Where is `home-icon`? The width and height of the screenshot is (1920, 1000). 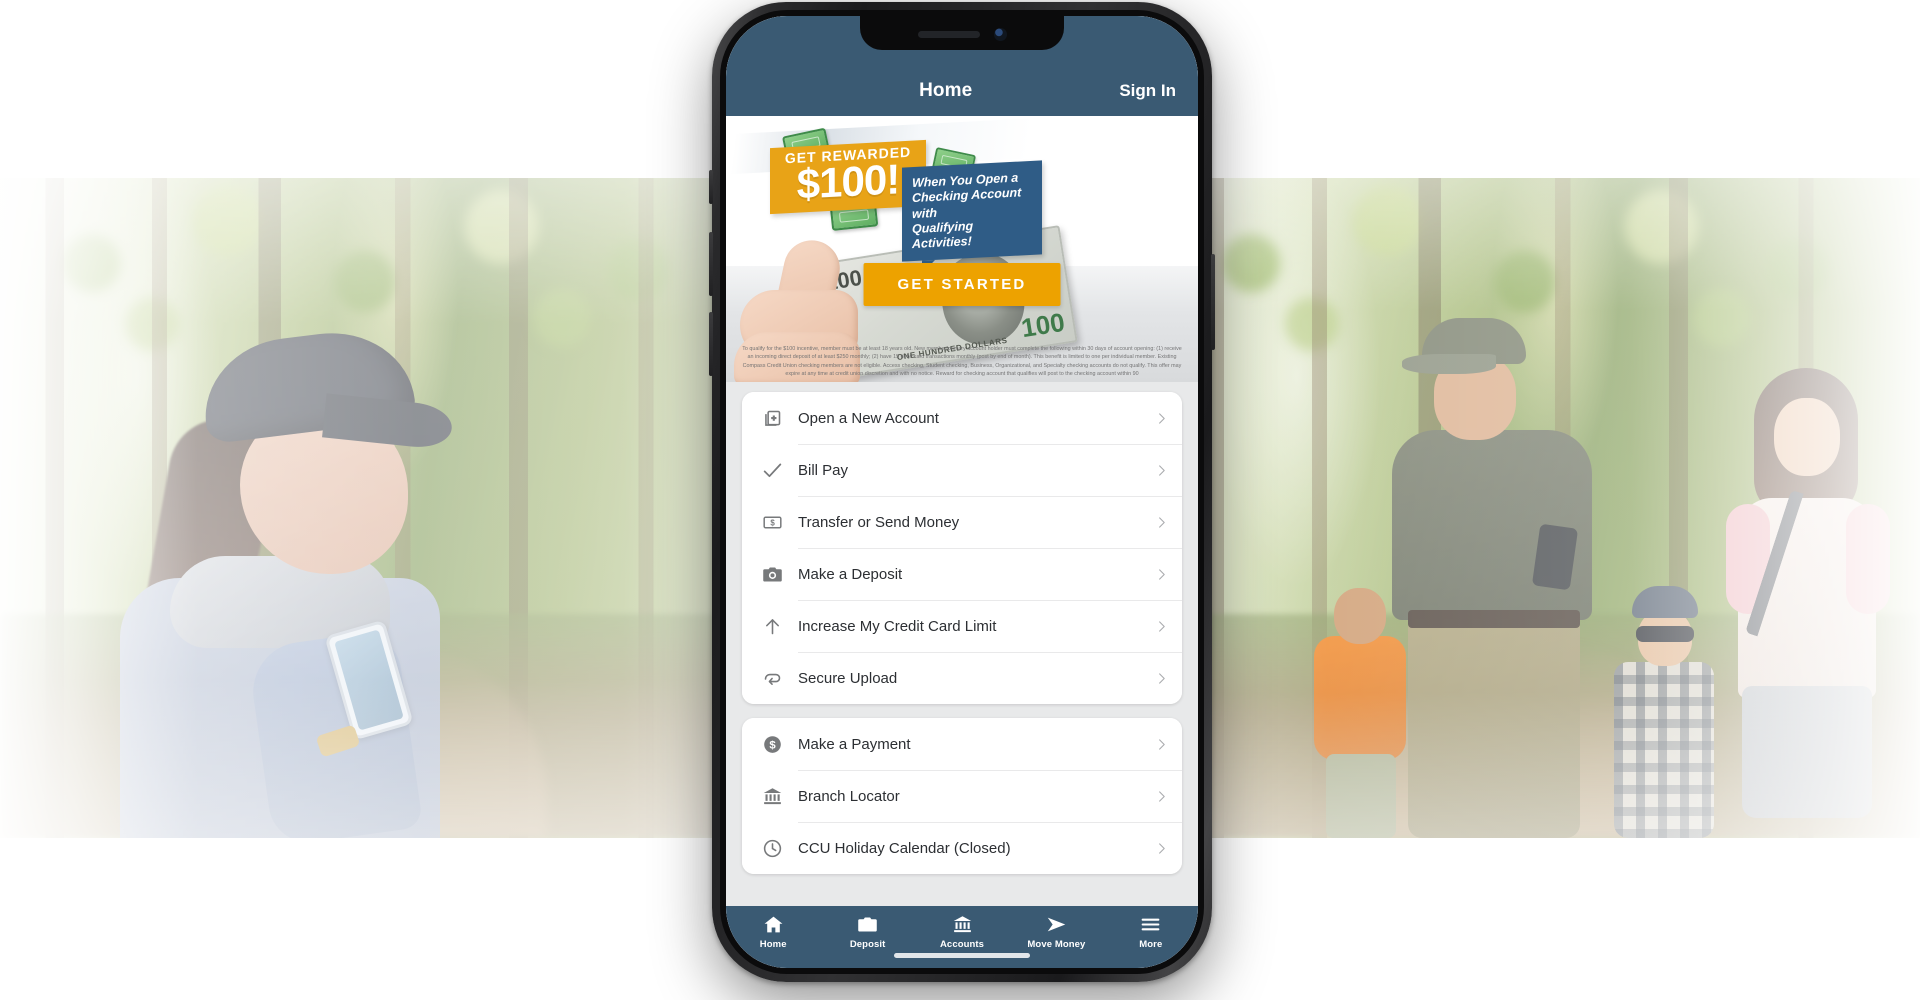
home-icon is located at coordinates (773, 924).